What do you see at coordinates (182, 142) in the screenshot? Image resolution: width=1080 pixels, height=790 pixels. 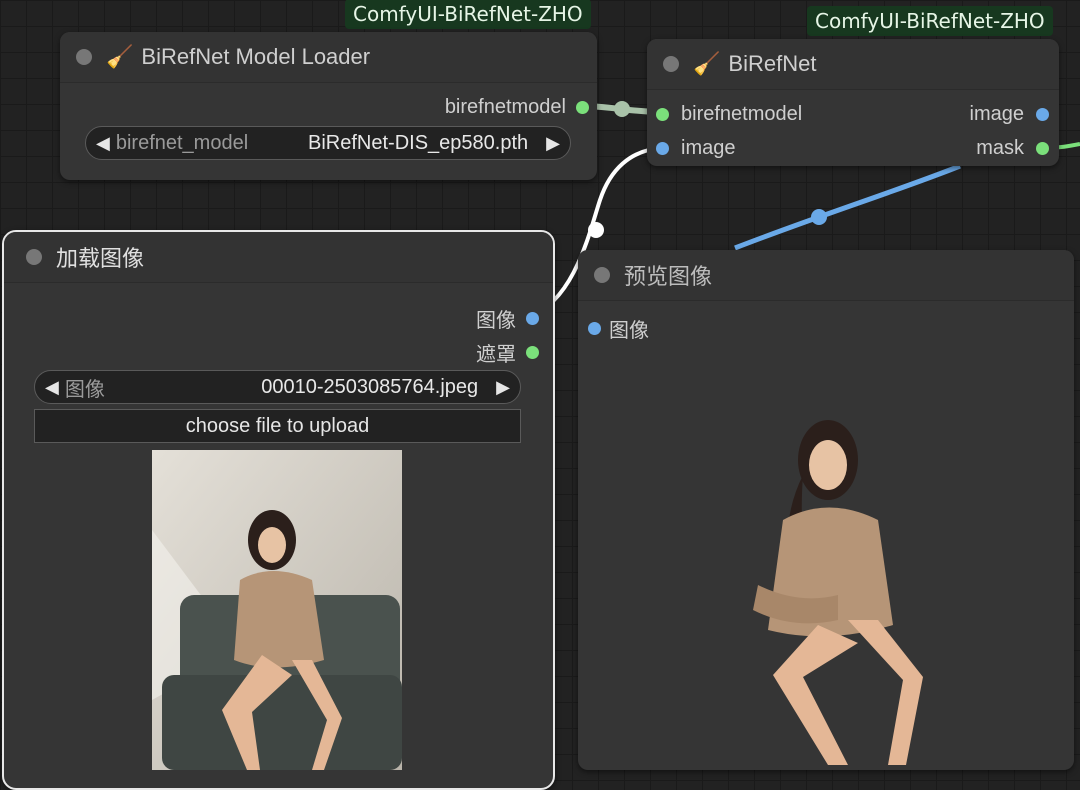 I see `combo-label: birefnet_model` at bounding box center [182, 142].